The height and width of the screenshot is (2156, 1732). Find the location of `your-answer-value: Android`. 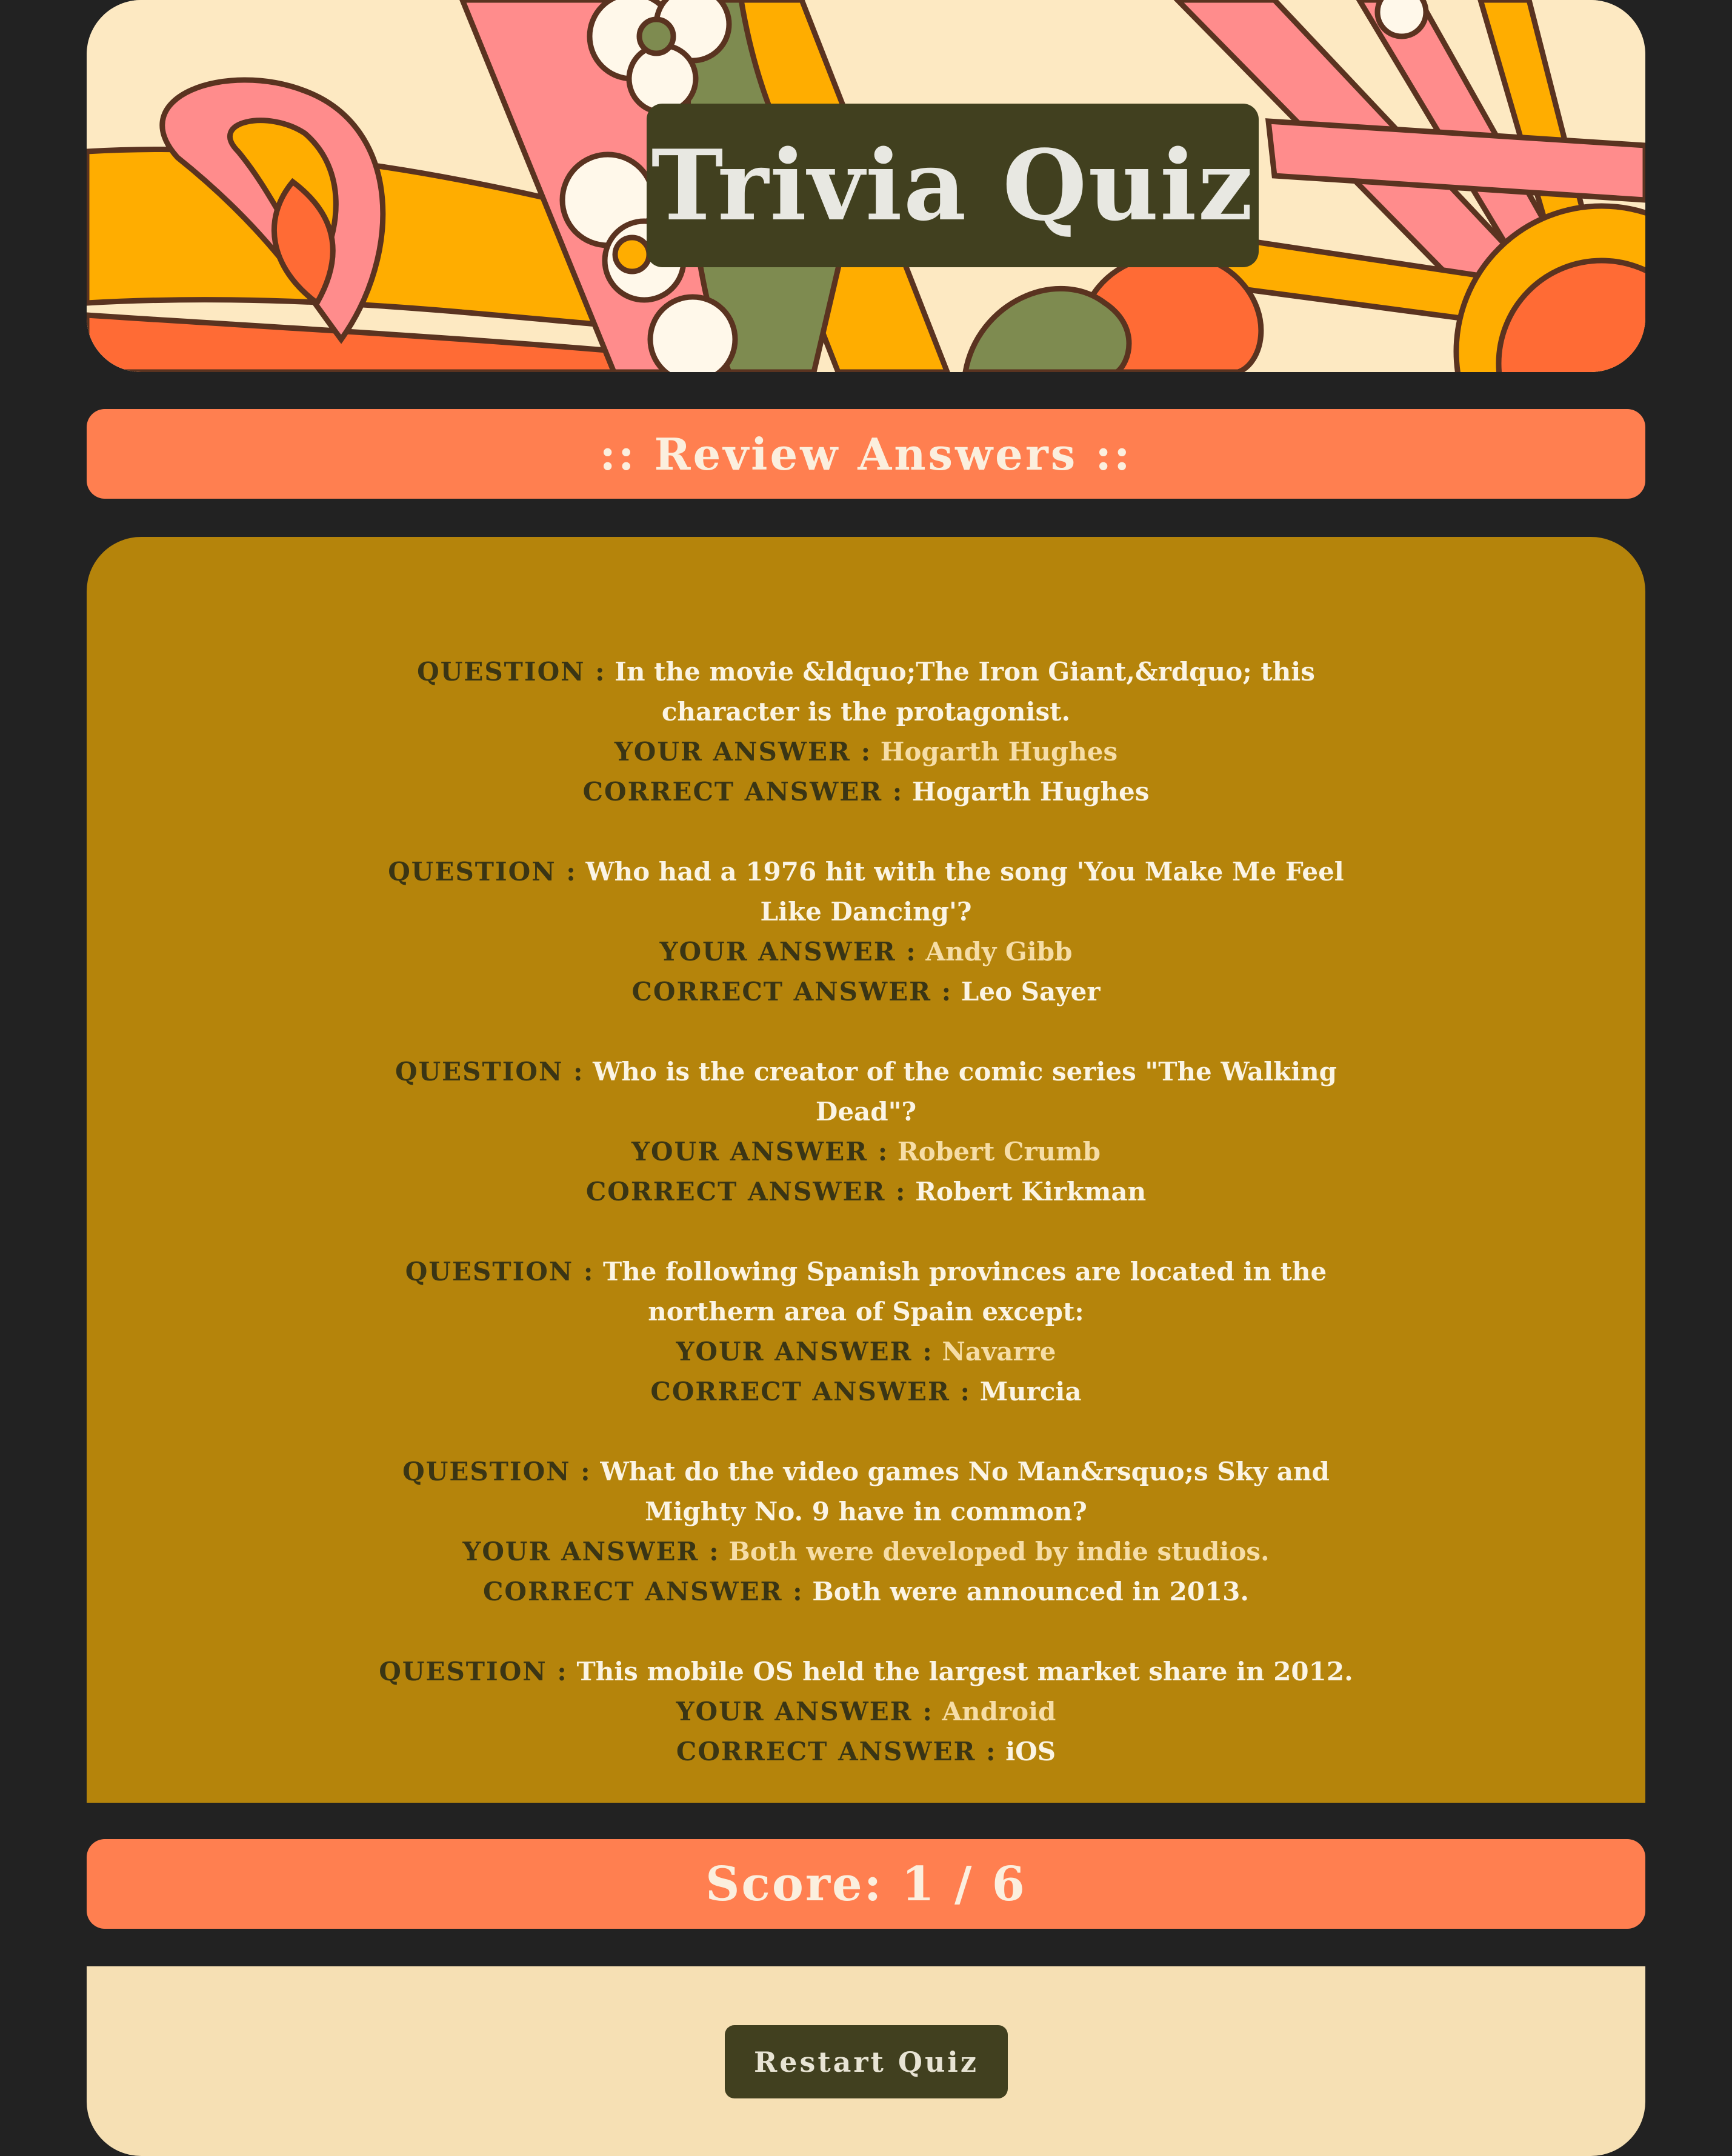

your-answer-value: Android is located at coordinates (999, 1712).